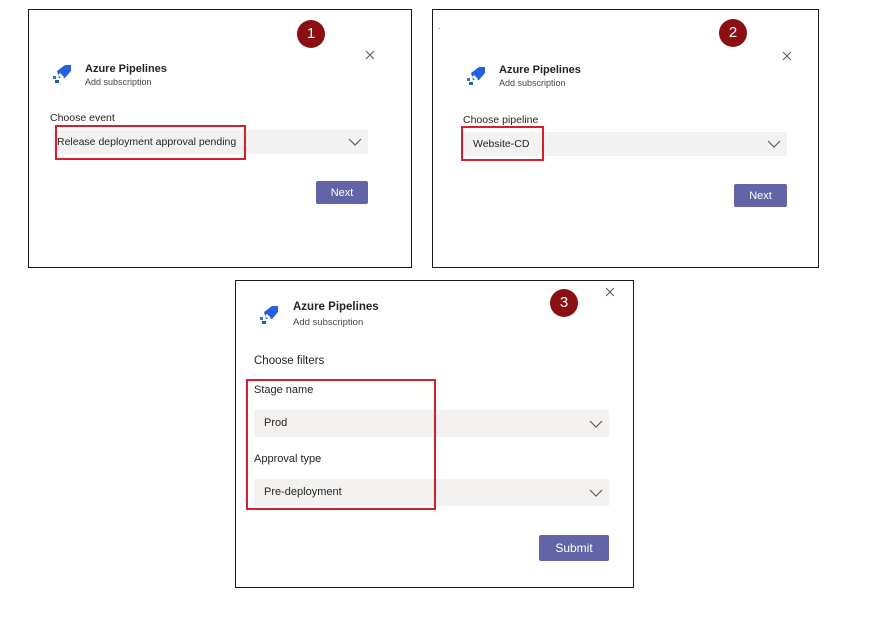  What do you see at coordinates (303, 492) in the screenshot?
I see `approval-type-value: Pre-deployment` at bounding box center [303, 492].